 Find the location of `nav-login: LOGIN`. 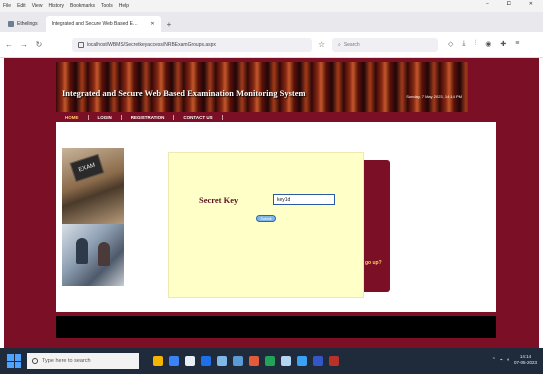

nav-login: LOGIN is located at coordinates (105, 117).